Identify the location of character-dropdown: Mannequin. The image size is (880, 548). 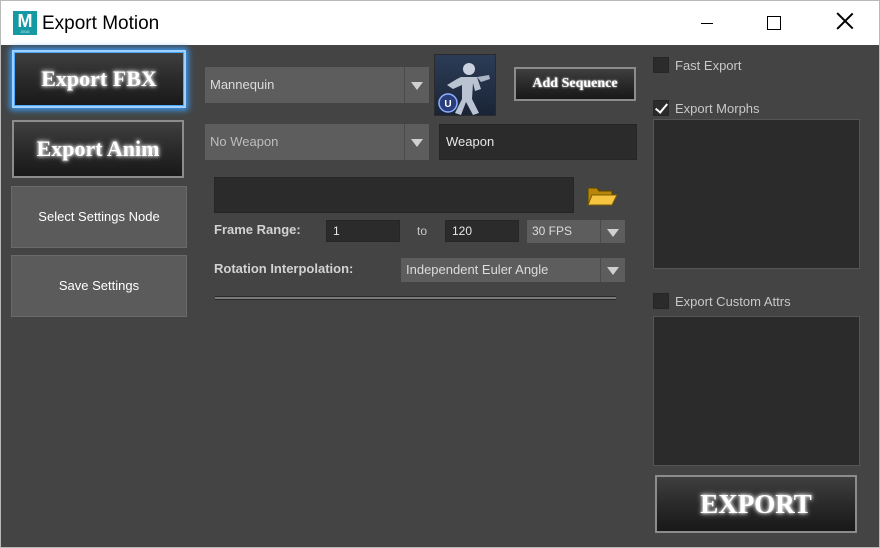
(317, 85).